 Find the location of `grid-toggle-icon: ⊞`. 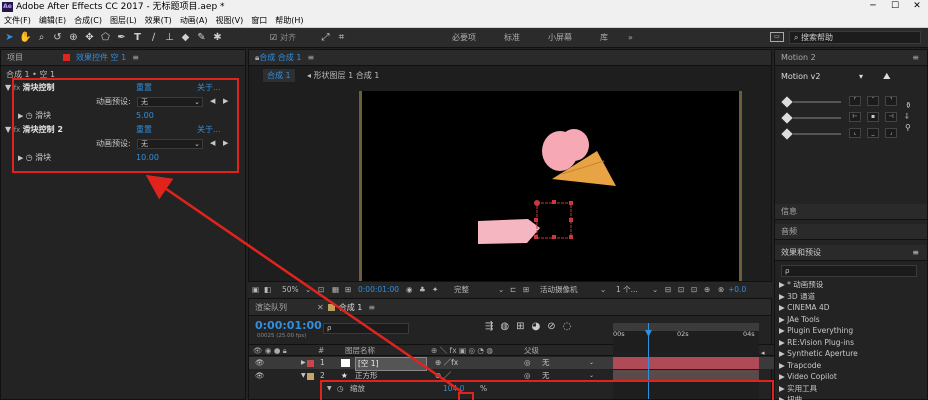

grid-toggle-icon: ⊞ is located at coordinates (526, 289).